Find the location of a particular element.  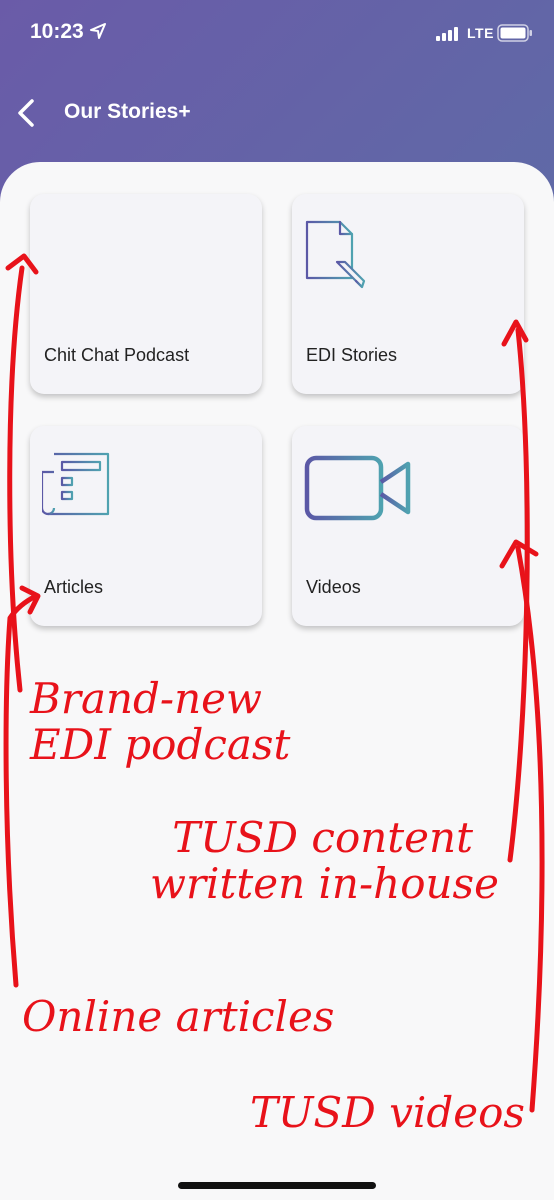

page-title: Our Stories+ is located at coordinates (127, 111).